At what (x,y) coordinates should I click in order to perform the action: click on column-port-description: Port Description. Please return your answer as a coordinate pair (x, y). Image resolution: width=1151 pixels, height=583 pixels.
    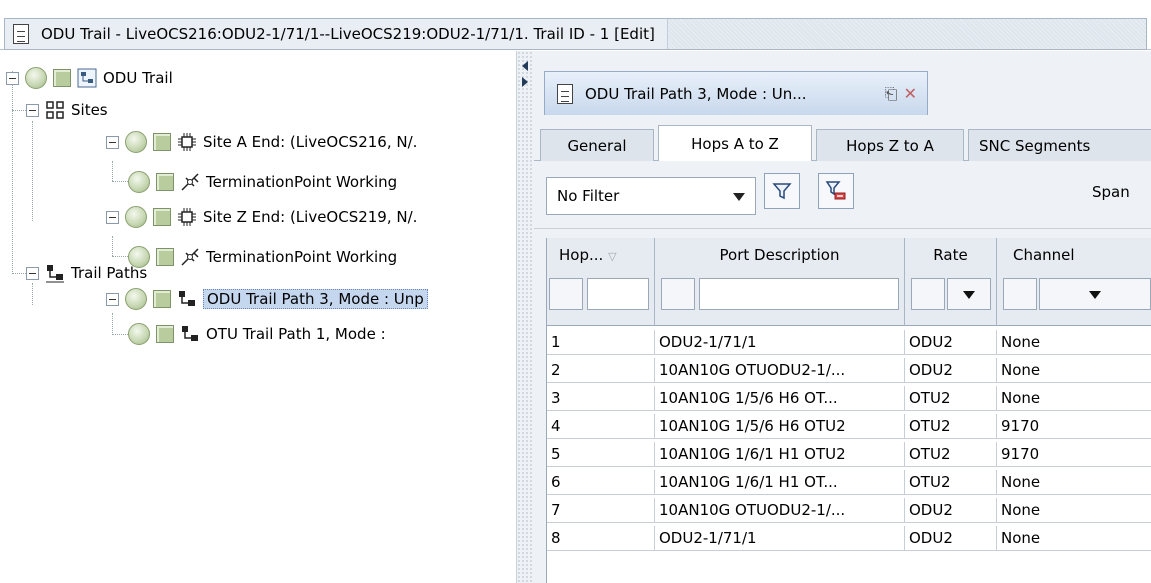
    Looking at the image, I should click on (780, 282).